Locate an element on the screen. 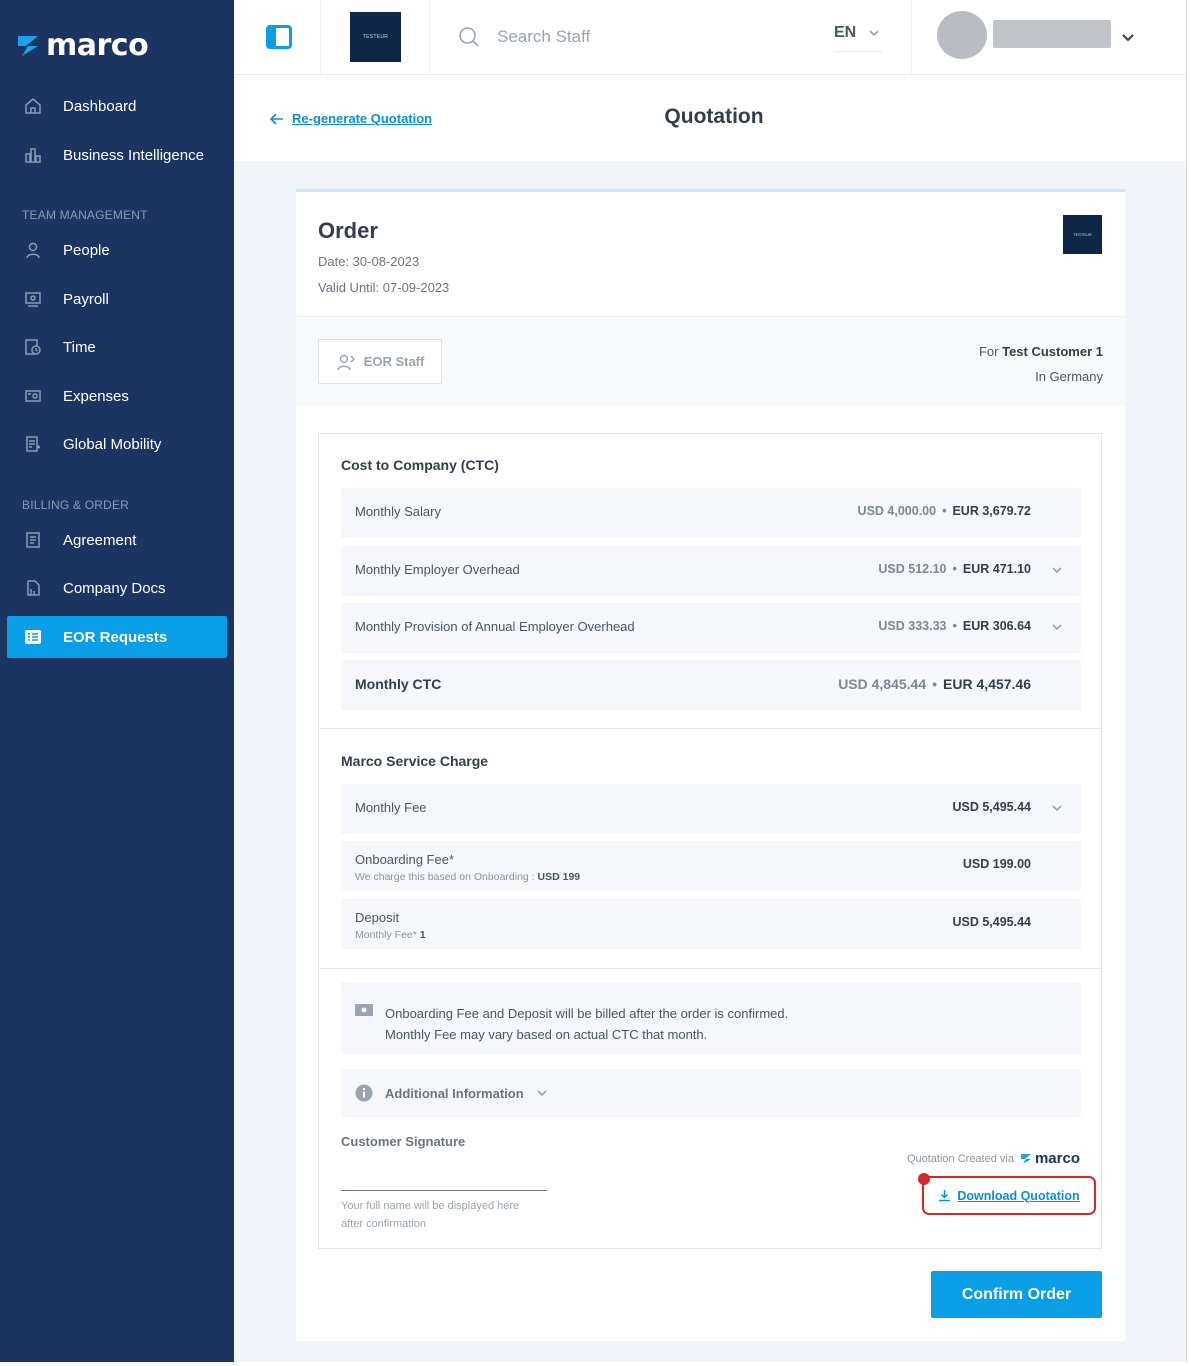  sidebar-item-label: Payroll is located at coordinates (86, 299).